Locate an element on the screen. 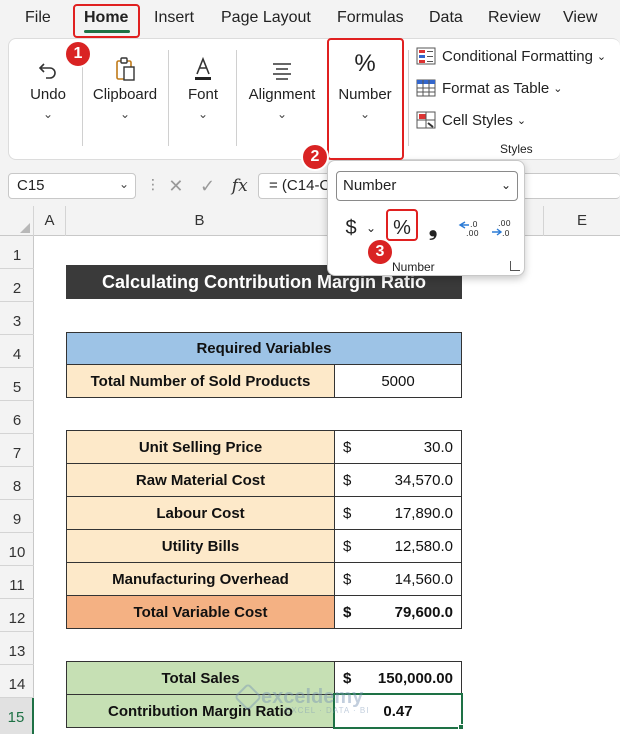  step-badge-1: 1 is located at coordinates (78, 54).